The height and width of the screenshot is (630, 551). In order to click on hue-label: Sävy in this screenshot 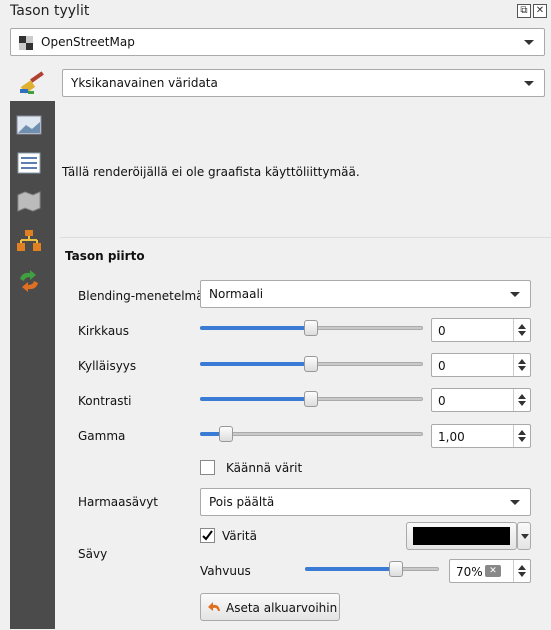, I will do `click(93, 554)`.